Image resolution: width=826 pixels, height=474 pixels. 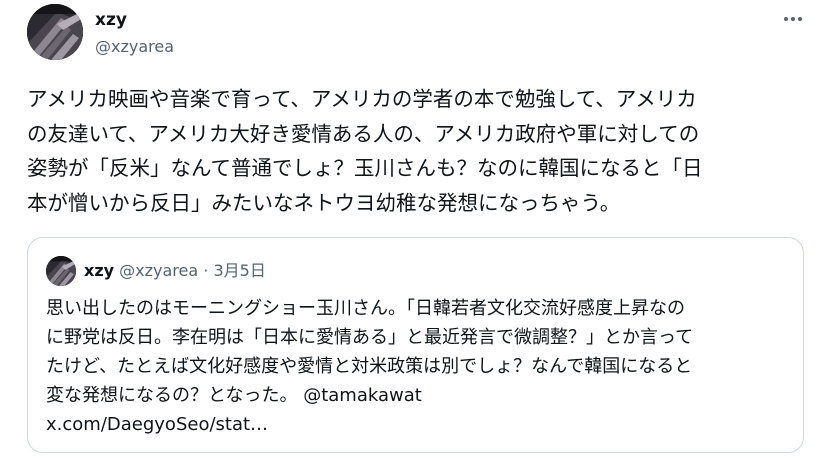 What do you see at coordinates (365, 168) in the screenshot?
I see `tweet-text-line: 姿勢が「反米」なんて普通でしょ？玉川さんも？なのに韓国になると「日` at bounding box center [365, 168].